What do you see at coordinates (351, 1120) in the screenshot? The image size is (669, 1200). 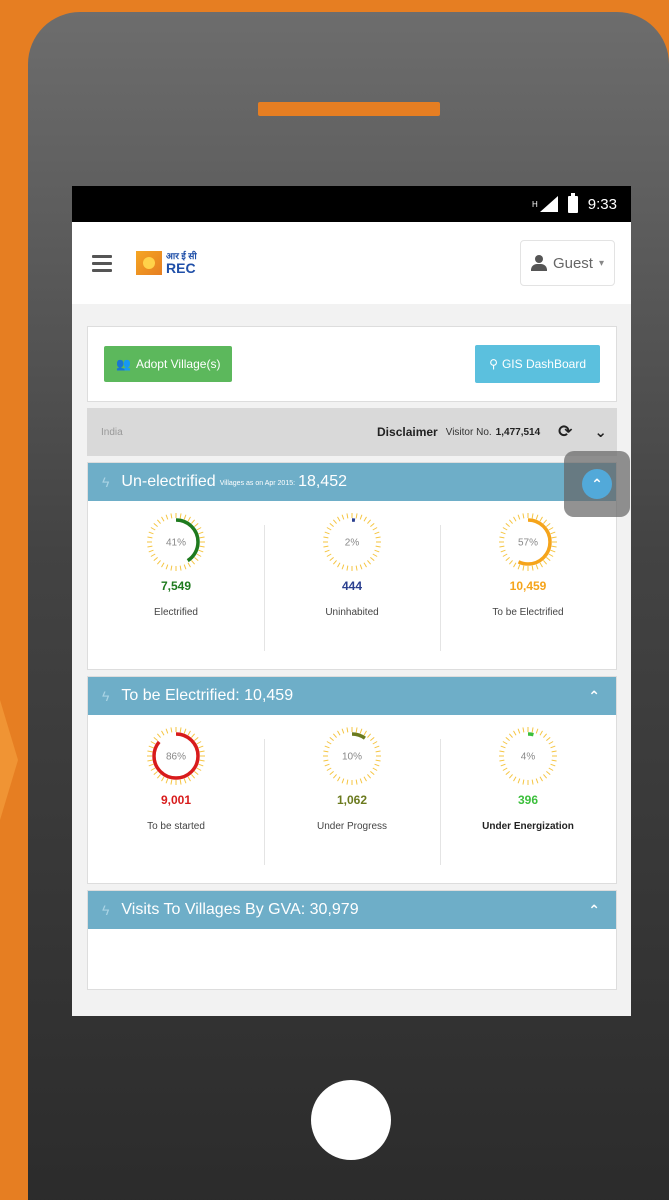 I see `home-button` at bounding box center [351, 1120].